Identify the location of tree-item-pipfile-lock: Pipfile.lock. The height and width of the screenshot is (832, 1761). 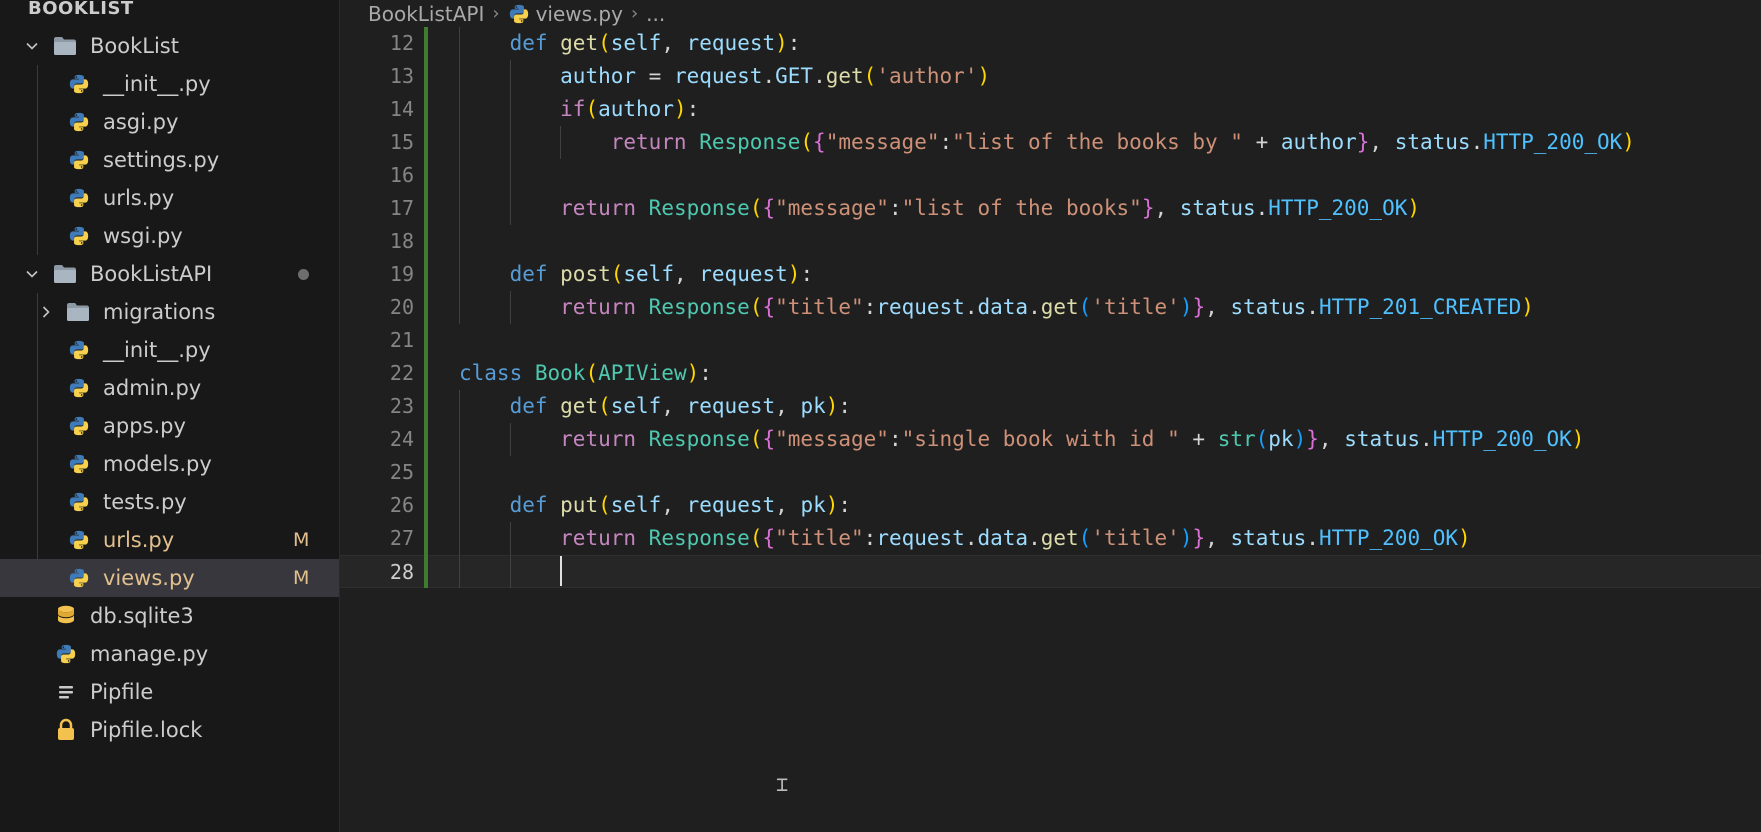
(169, 730).